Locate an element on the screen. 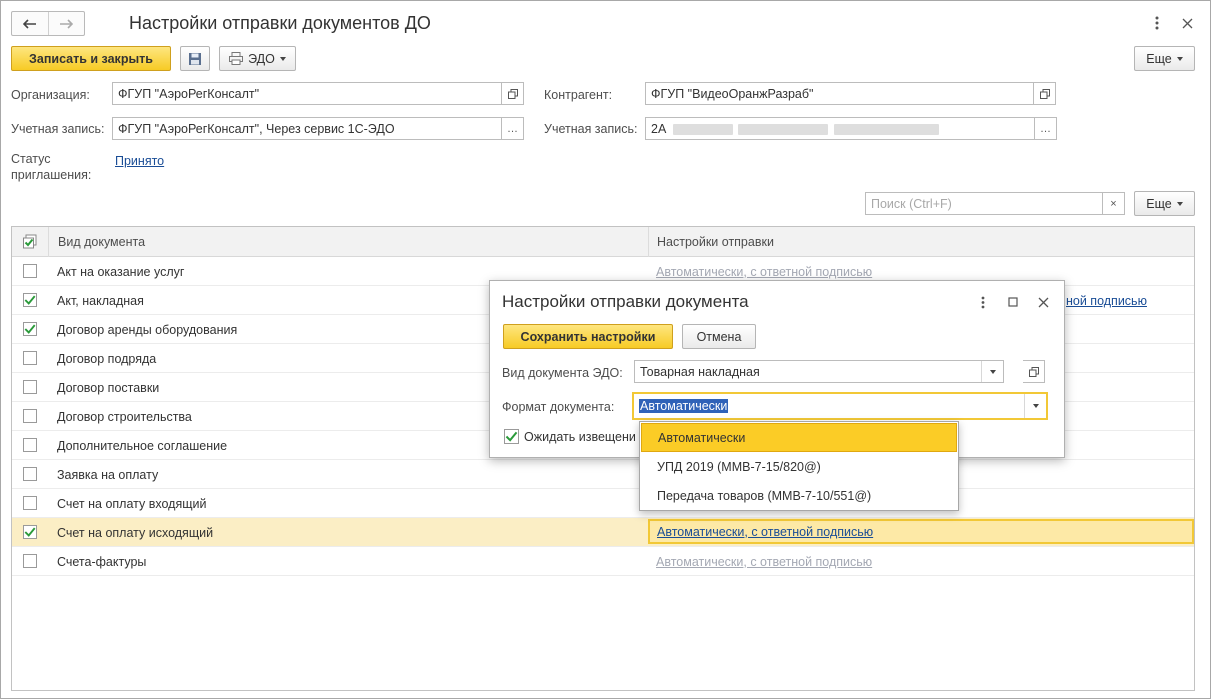  format-value: Автоматически is located at coordinates (684, 406).